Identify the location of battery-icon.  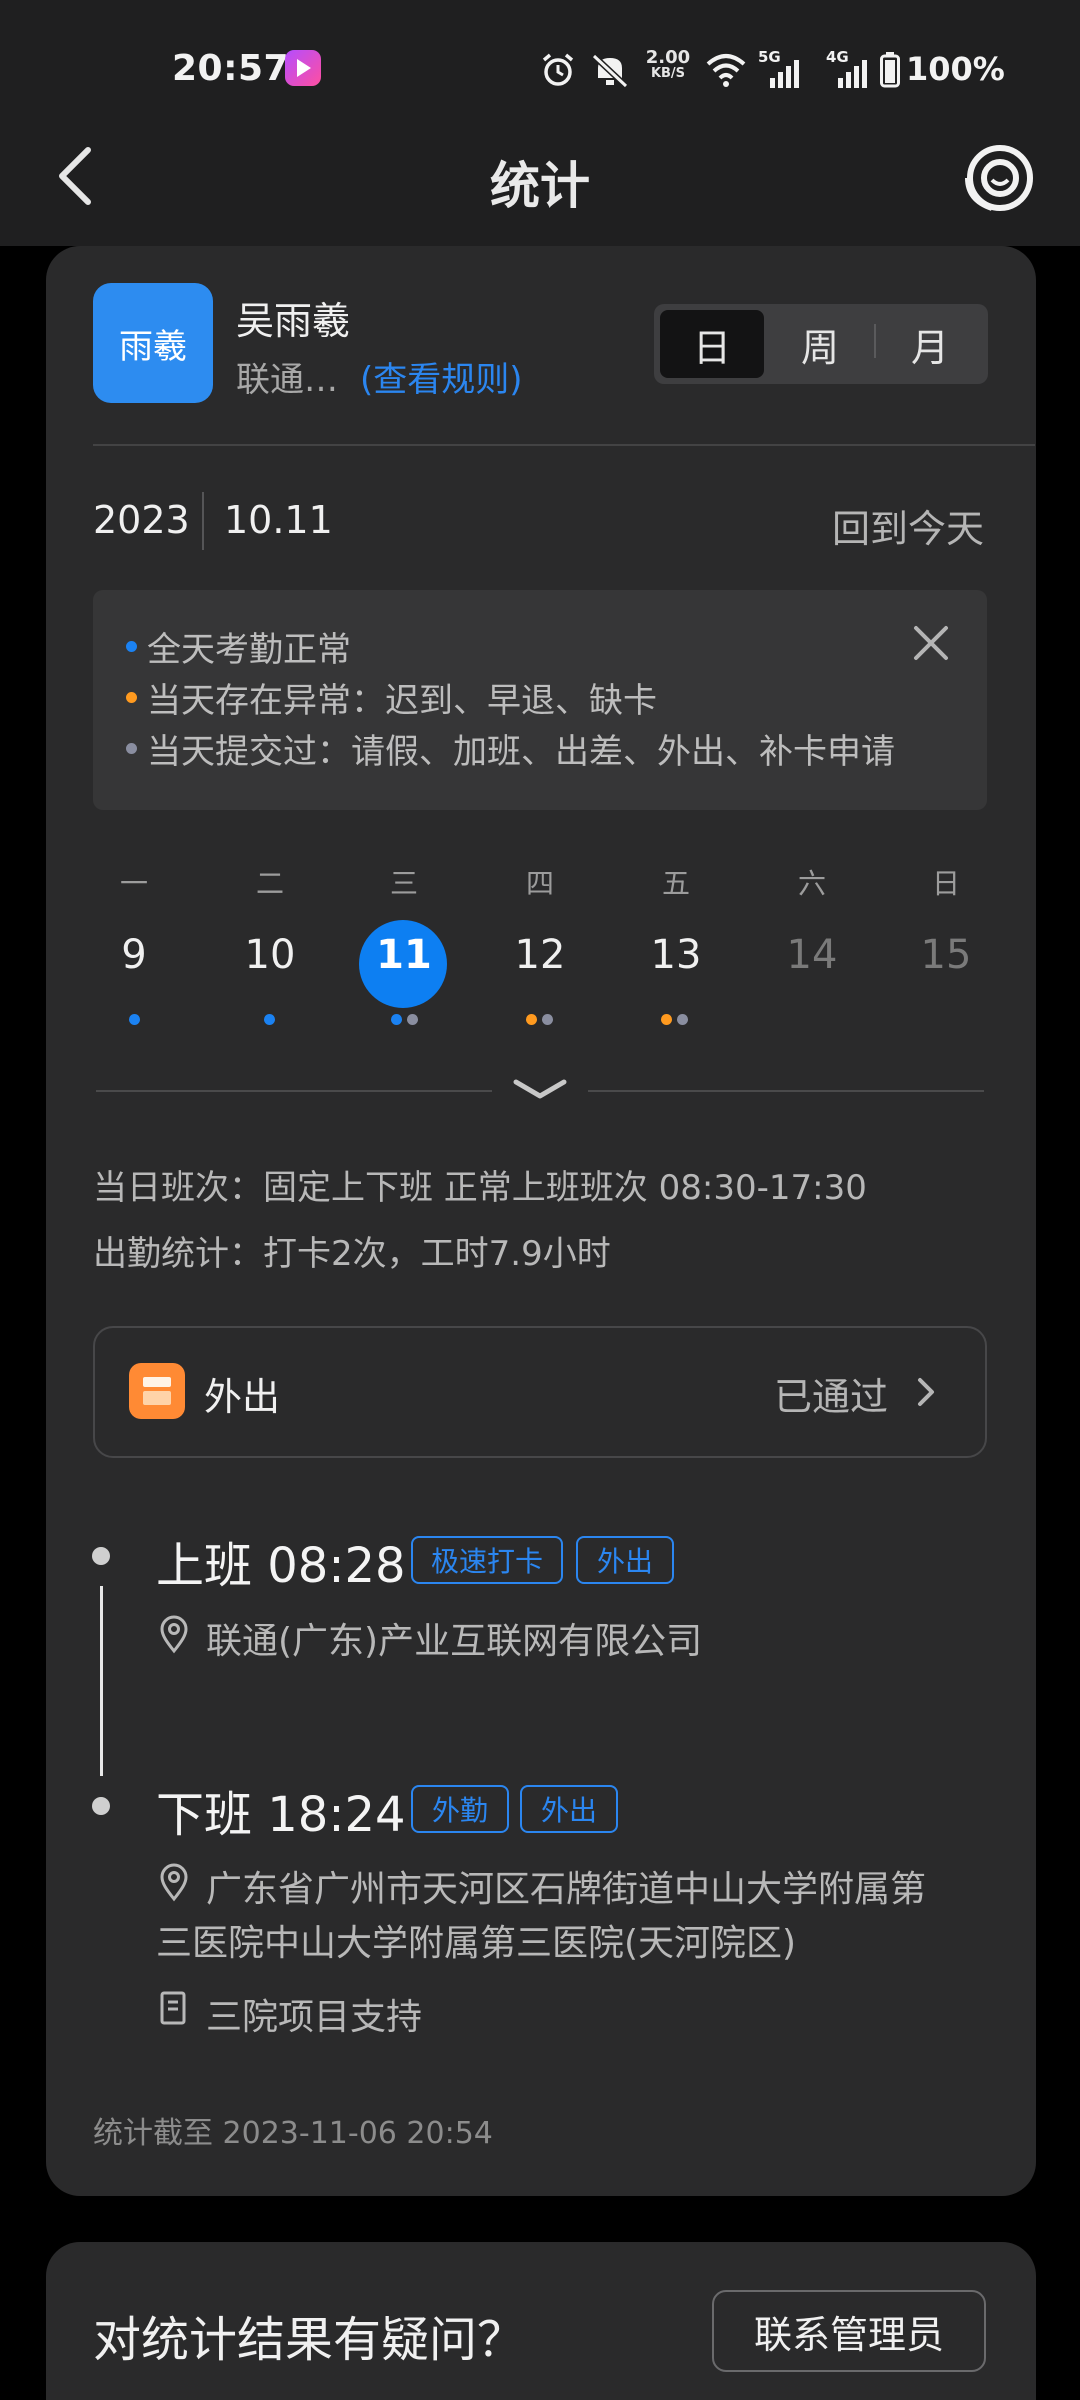
(890, 70).